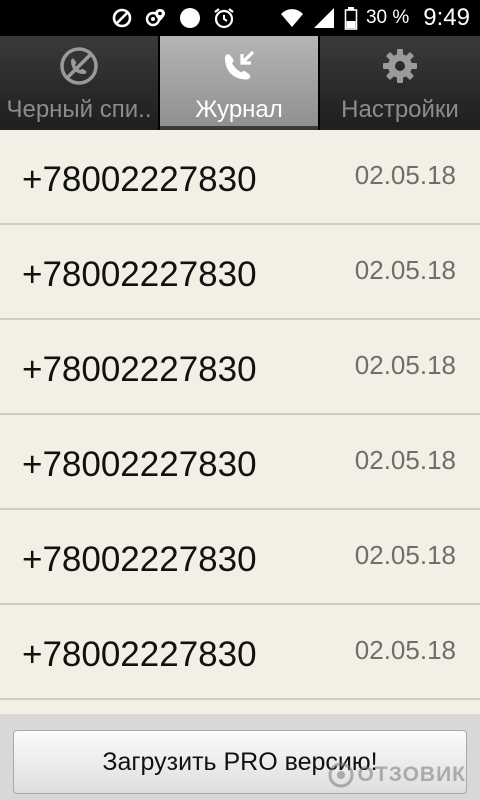 This screenshot has width=480, height=800. I want to click on watermark: ОТЗОВИК, so click(397, 775).